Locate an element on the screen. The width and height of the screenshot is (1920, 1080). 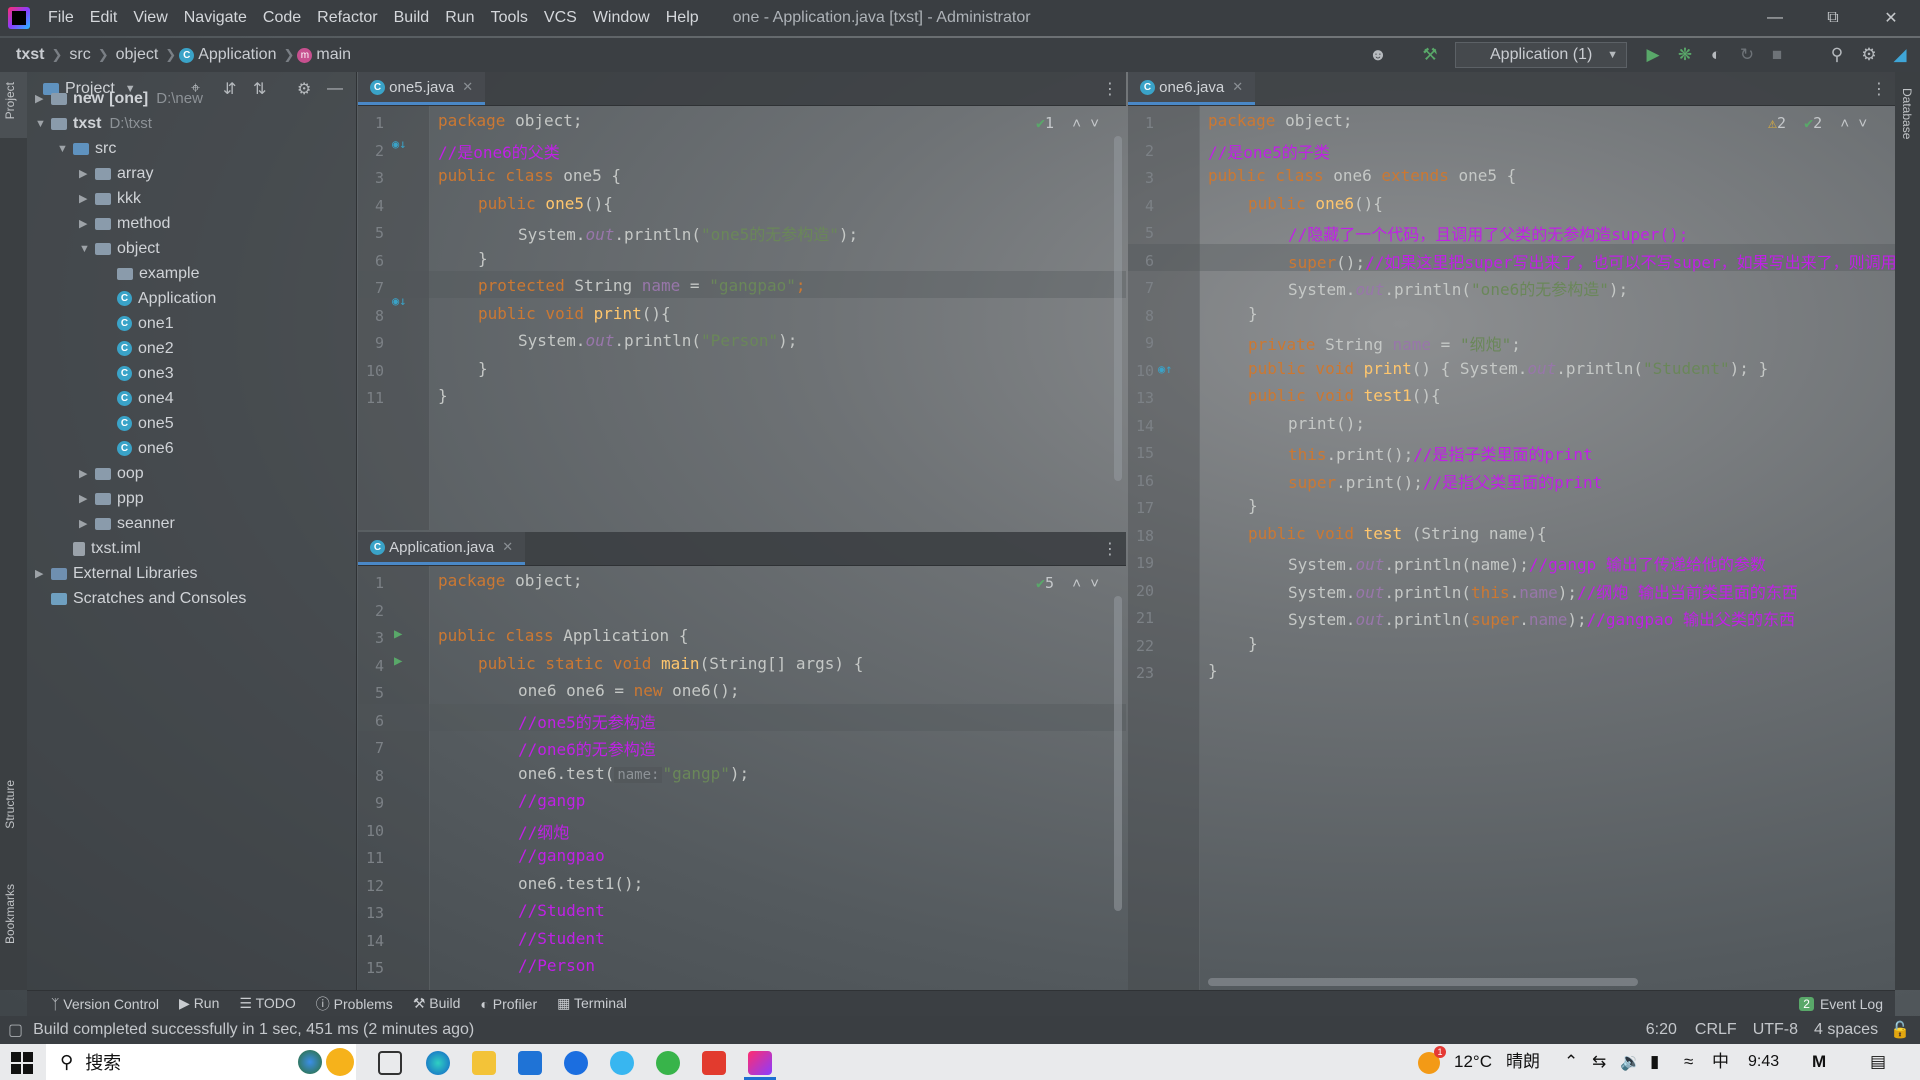
code-line: //Student is located at coordinates (561, 910).